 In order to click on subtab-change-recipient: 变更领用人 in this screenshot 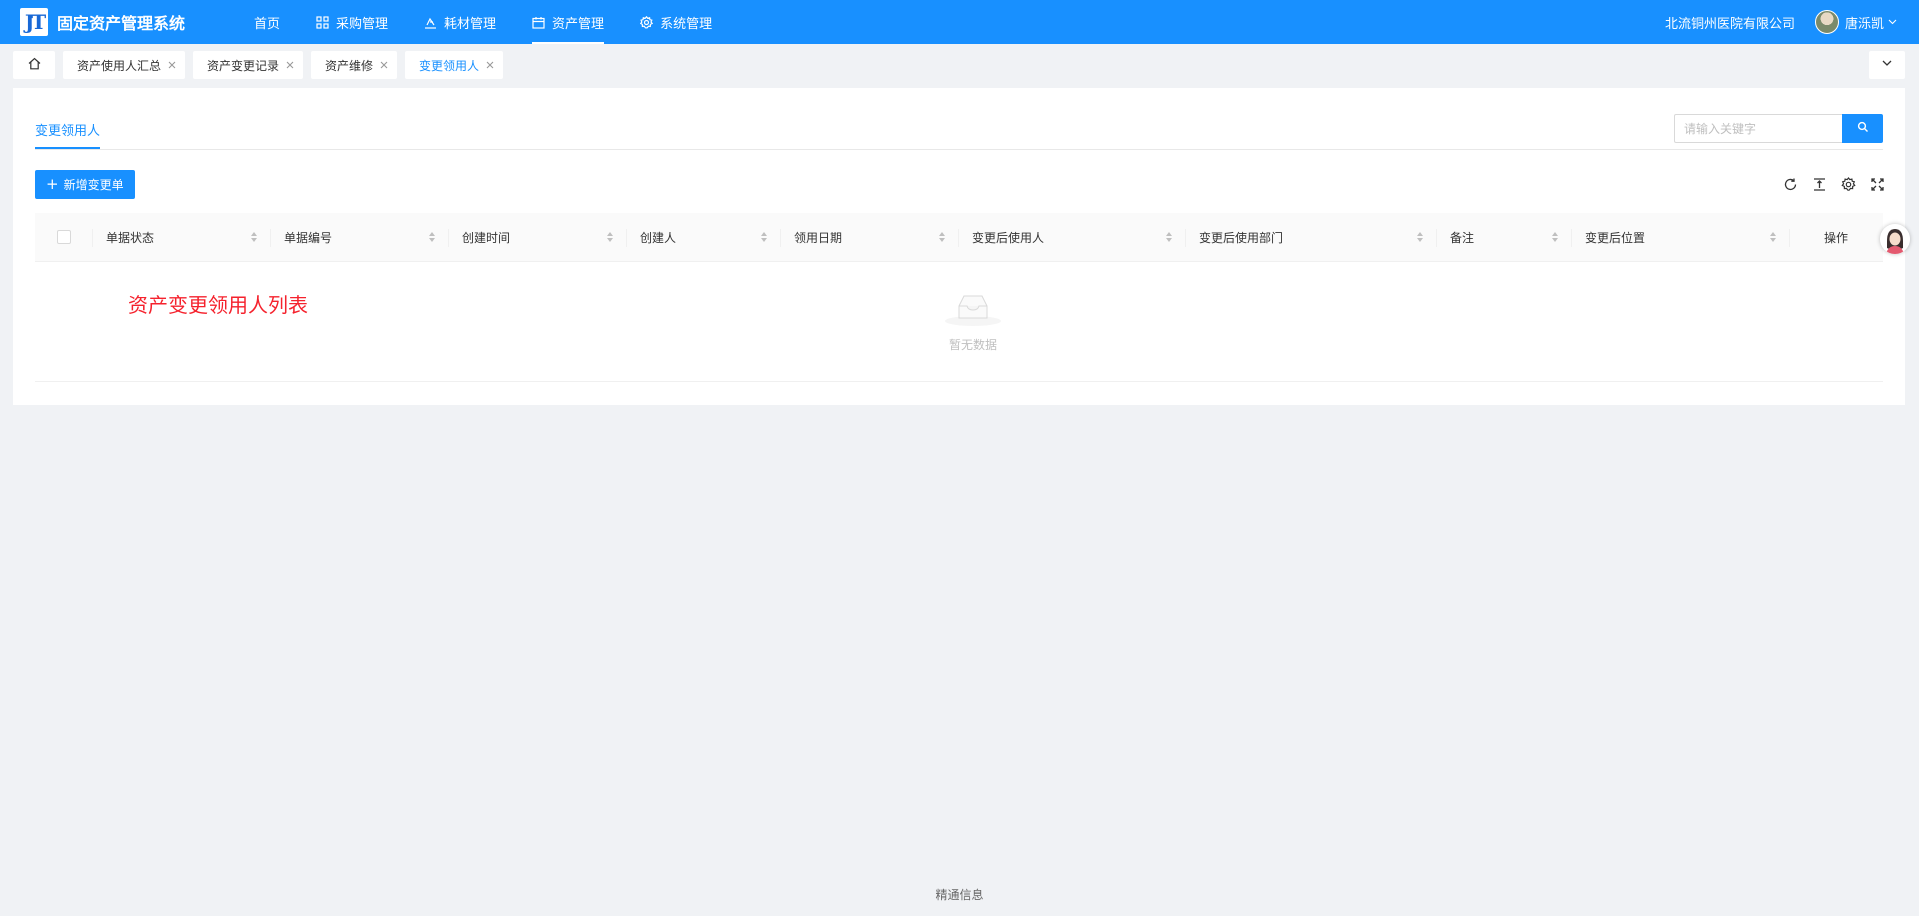, I will do `click(68, 134)`.